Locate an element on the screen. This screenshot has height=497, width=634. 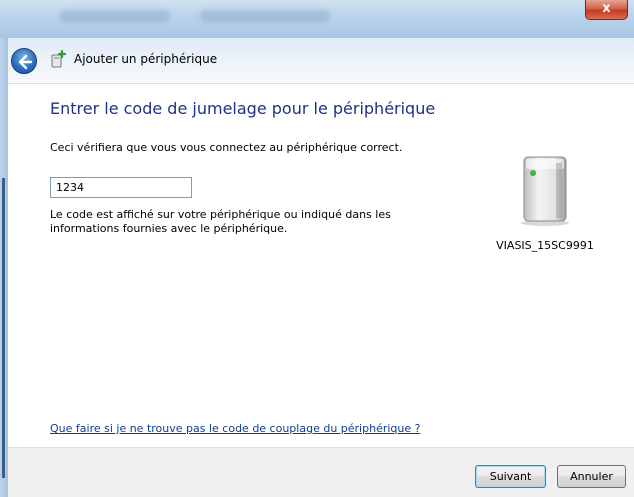
title-bar: x is located at coordinates (317, 19).